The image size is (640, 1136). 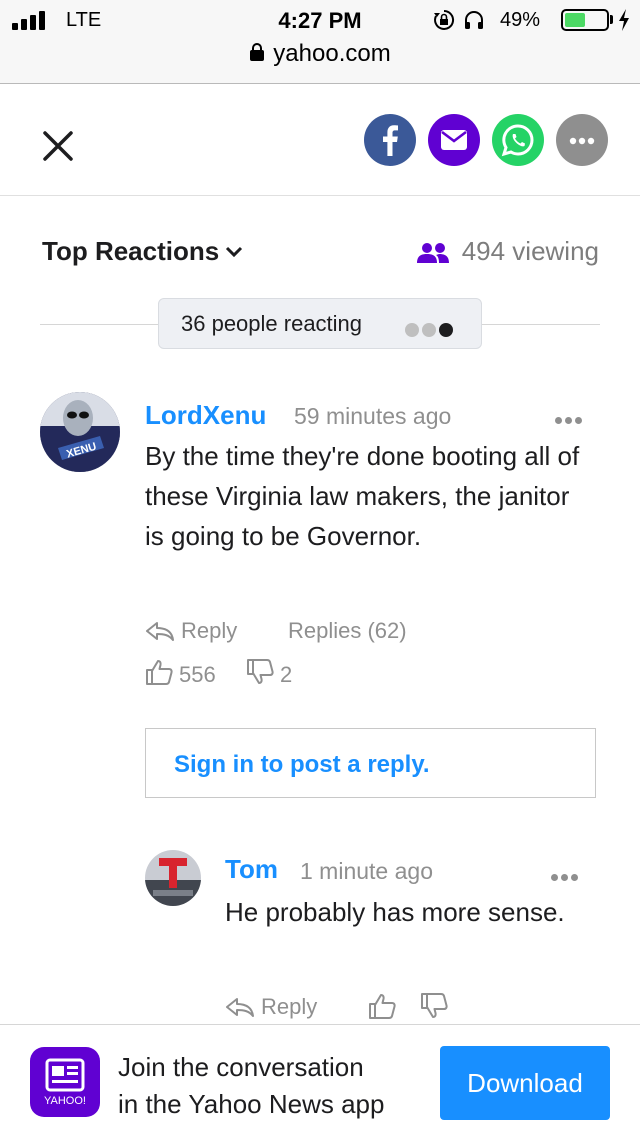 What do you see at coordinates (197, 674) in the screenshot?
I see `like-count: 556` at bounding box center [197, 674].